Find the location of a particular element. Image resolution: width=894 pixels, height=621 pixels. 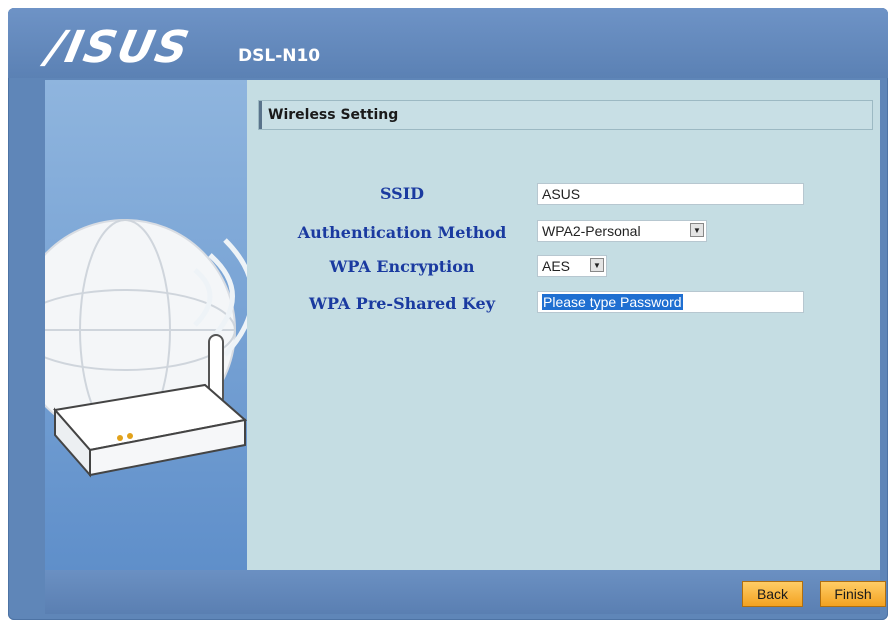

auth-method-label: Authentication Method is located at coordinates (402, 232).